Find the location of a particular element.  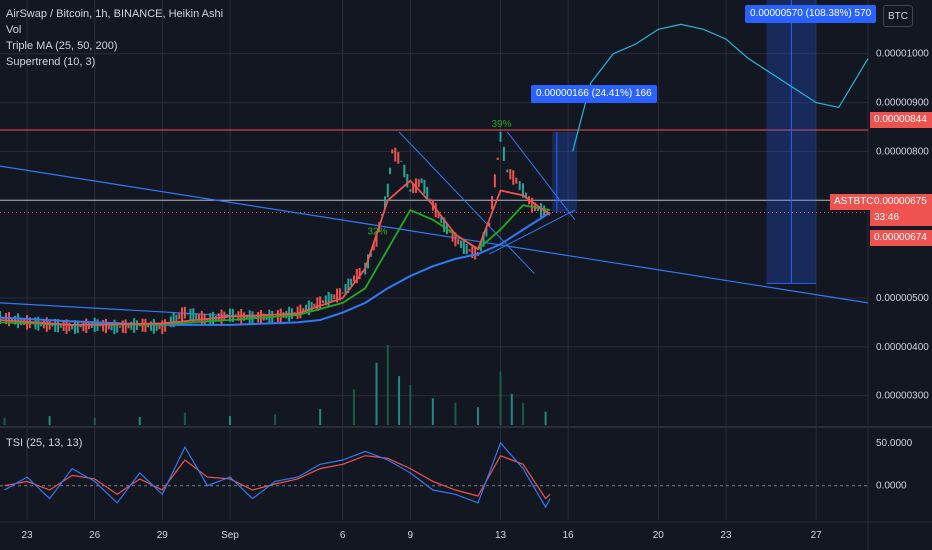

tsi-label: TSI (25, 13, 13) is located at coordinates (44, 443).